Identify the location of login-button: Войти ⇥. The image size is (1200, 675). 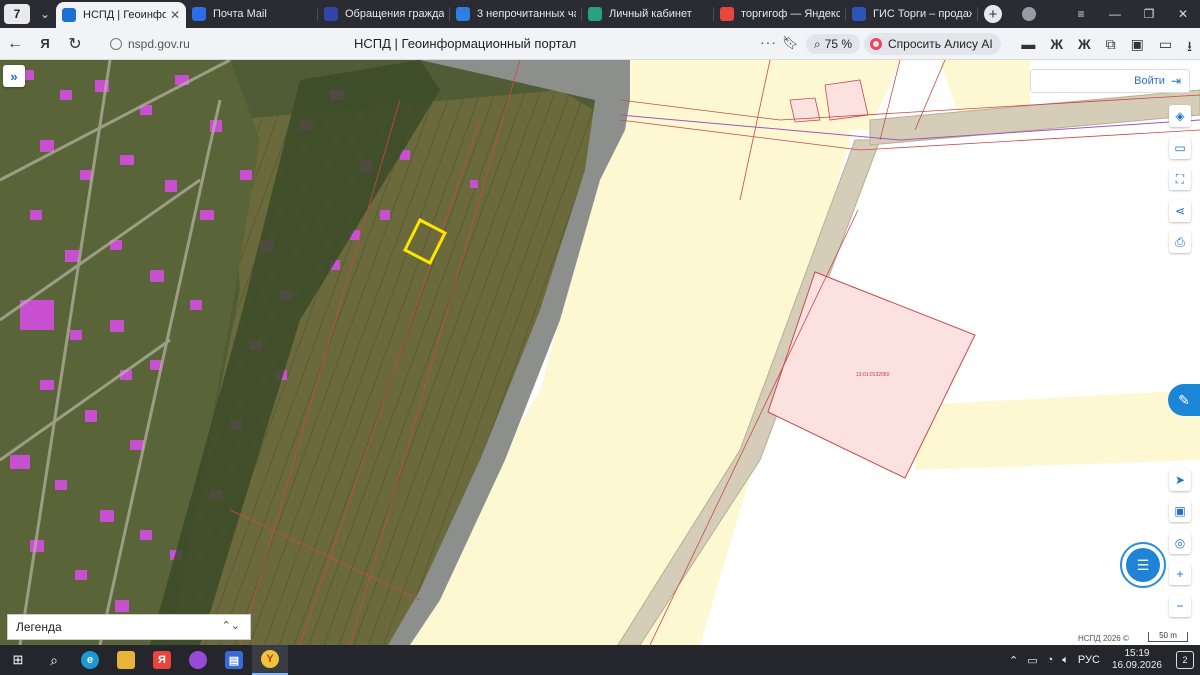
(1110, 81).